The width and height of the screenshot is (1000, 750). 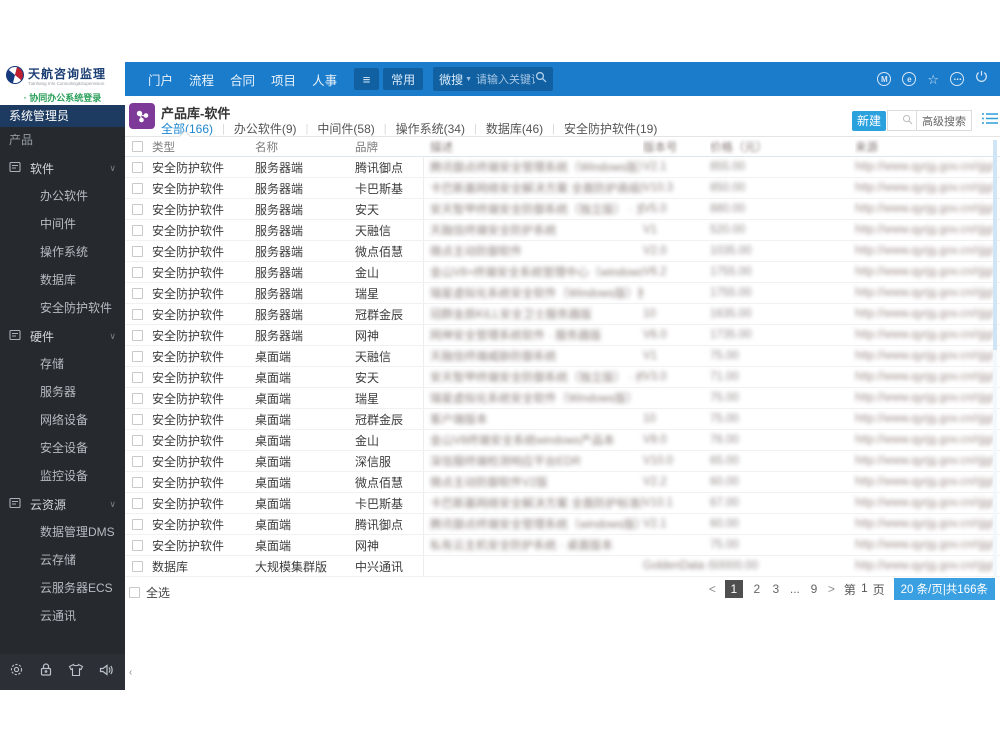 I want to click on sidebar-item-2-2: 云服务器ECS, so click(x=62, y=588).